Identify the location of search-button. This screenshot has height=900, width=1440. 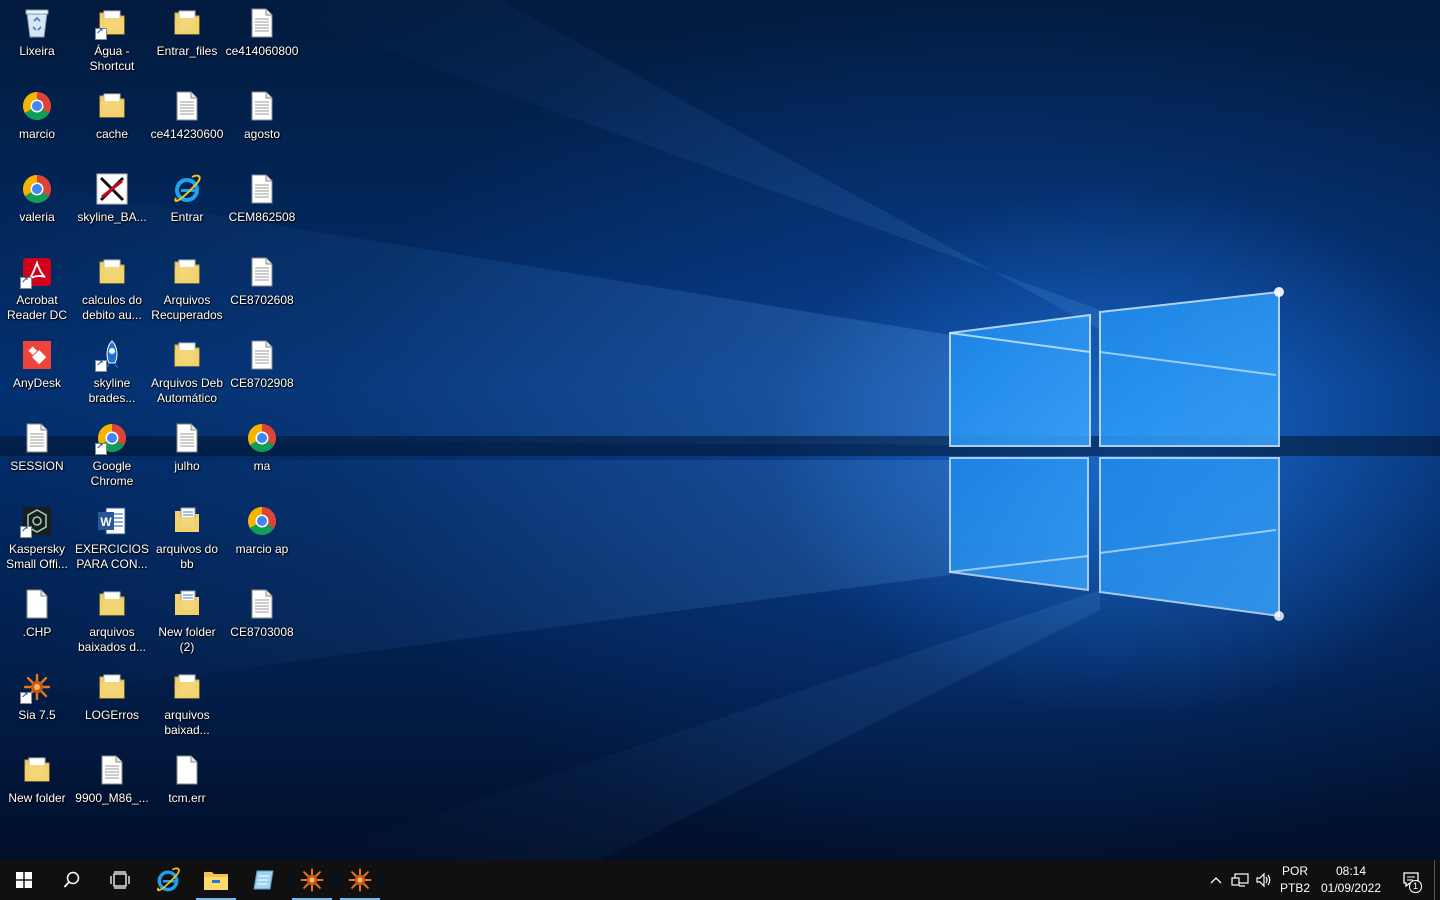
(72, 880).